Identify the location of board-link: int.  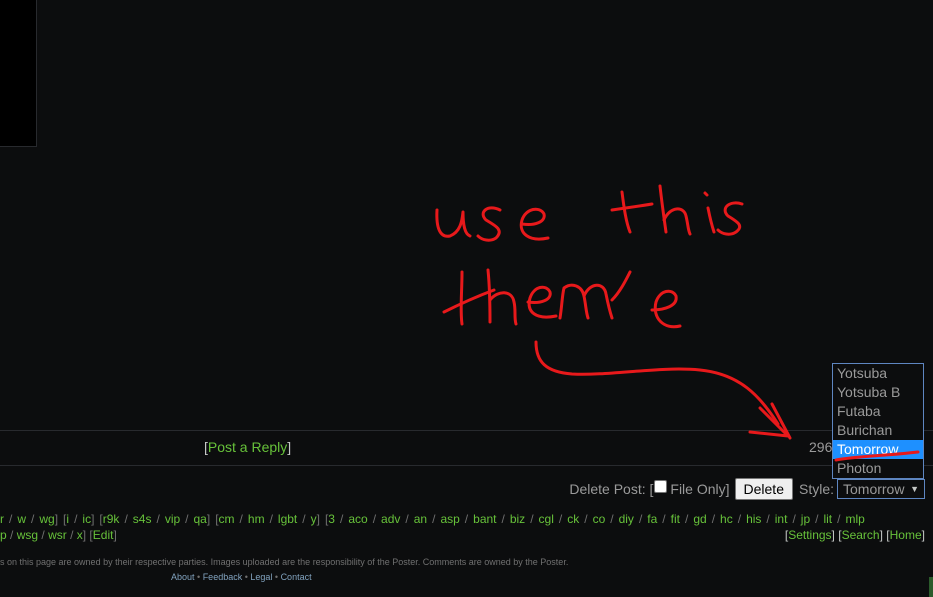
(781, 519).